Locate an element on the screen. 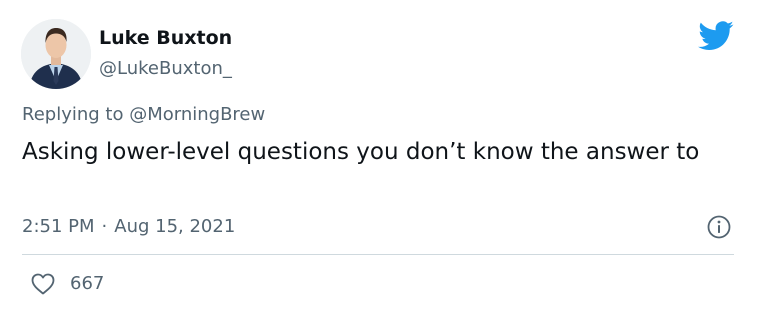 Image resolution: width=758 pixels, height=311 pixels. avatar is located at coordinates (56, 54).